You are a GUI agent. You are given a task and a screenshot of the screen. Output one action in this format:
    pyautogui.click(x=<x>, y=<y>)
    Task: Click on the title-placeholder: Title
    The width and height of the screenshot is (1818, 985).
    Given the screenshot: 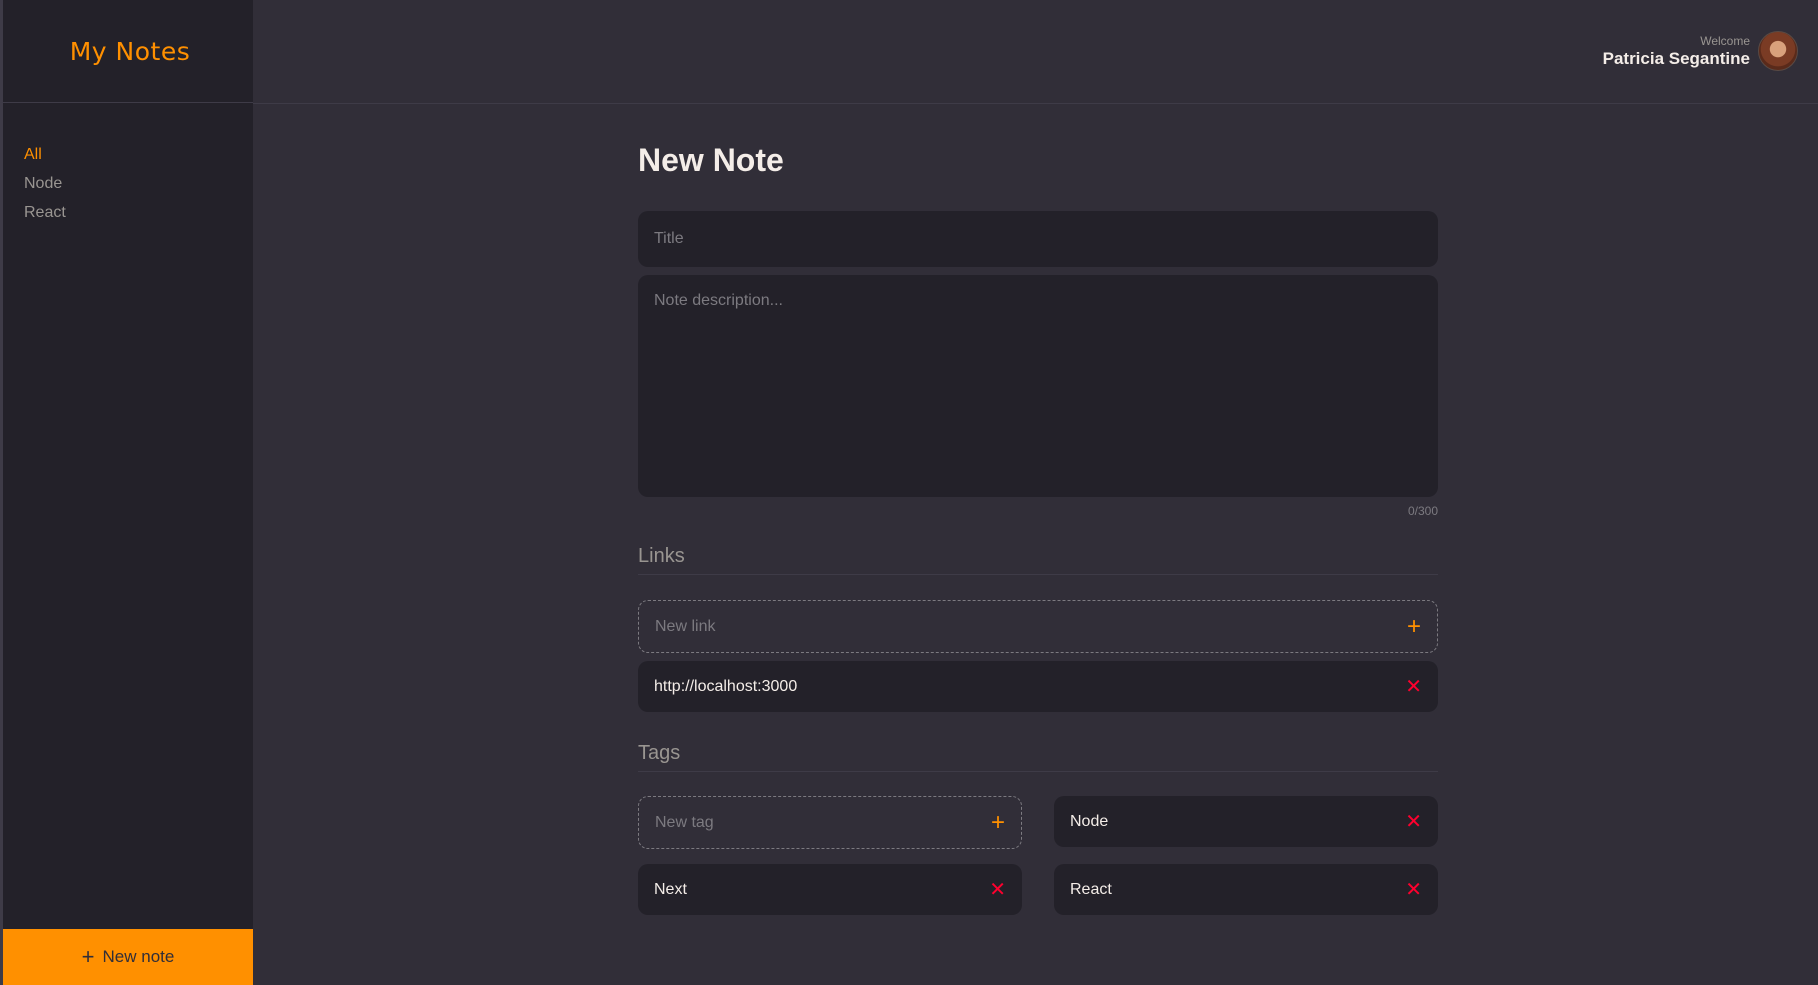 What is the action you would take?
    pyautogui.click(x=669, y=238)
    